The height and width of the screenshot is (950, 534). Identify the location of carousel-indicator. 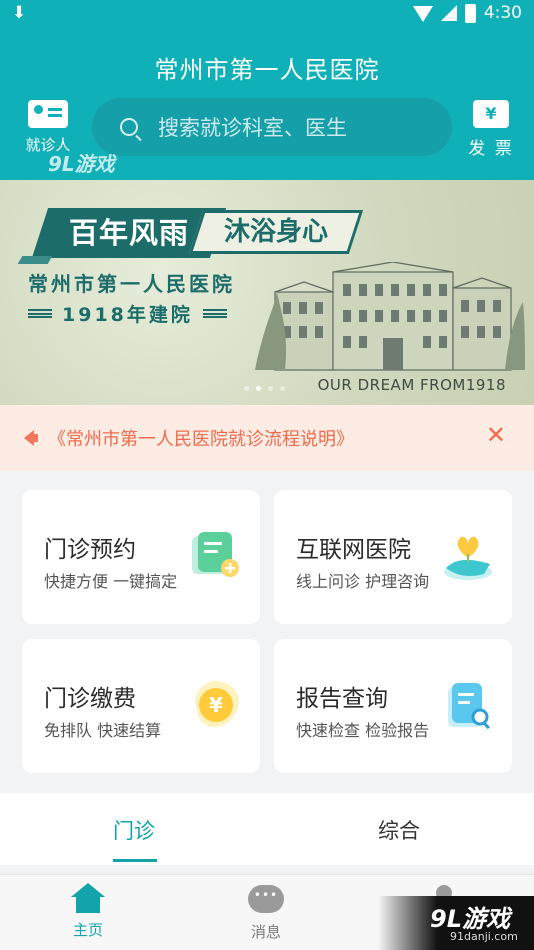
(264, 388).